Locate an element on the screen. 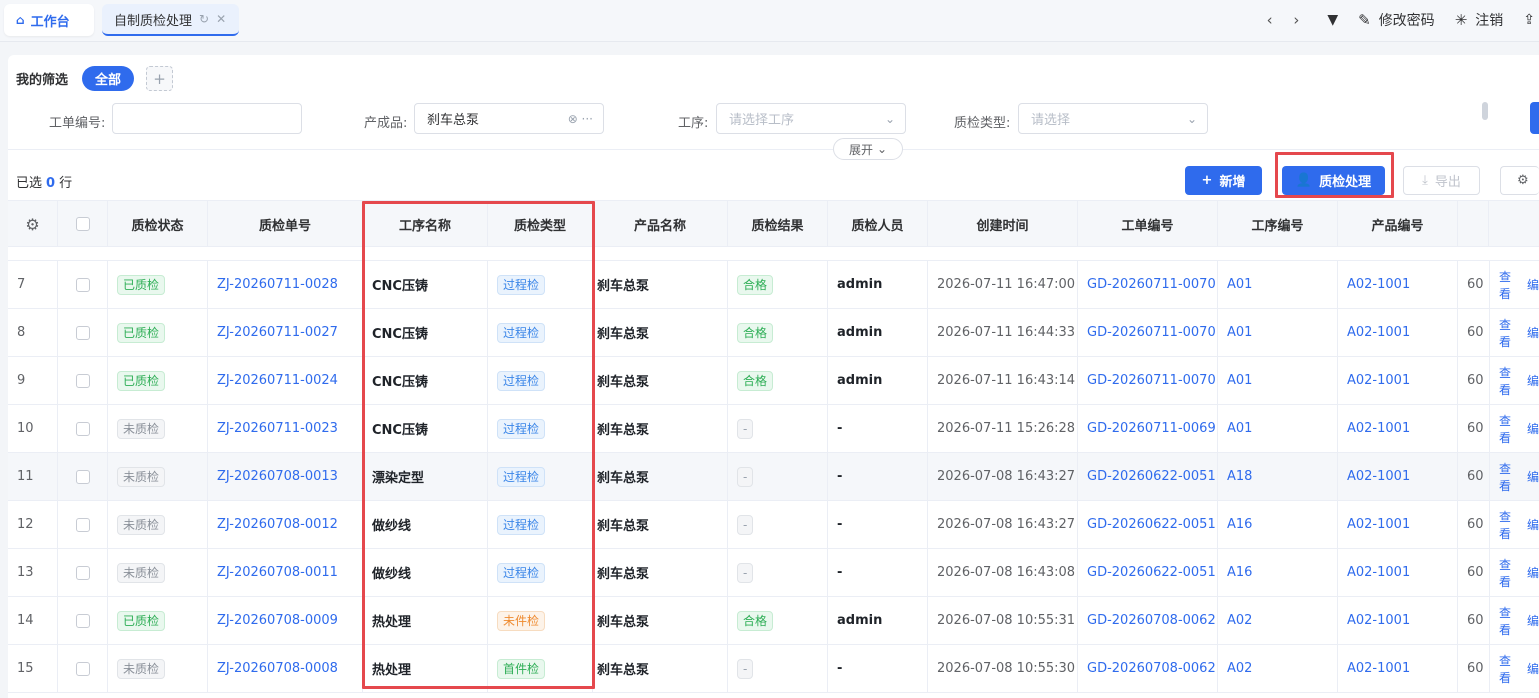  qc-type-select: 请选择 ⌄ is located at coordinates (1113, 118).